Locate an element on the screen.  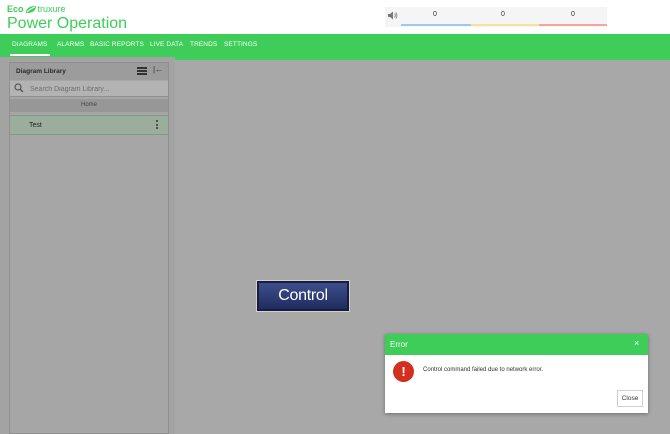
nav-trends: TRENDS is located at coordinates (203, 44).